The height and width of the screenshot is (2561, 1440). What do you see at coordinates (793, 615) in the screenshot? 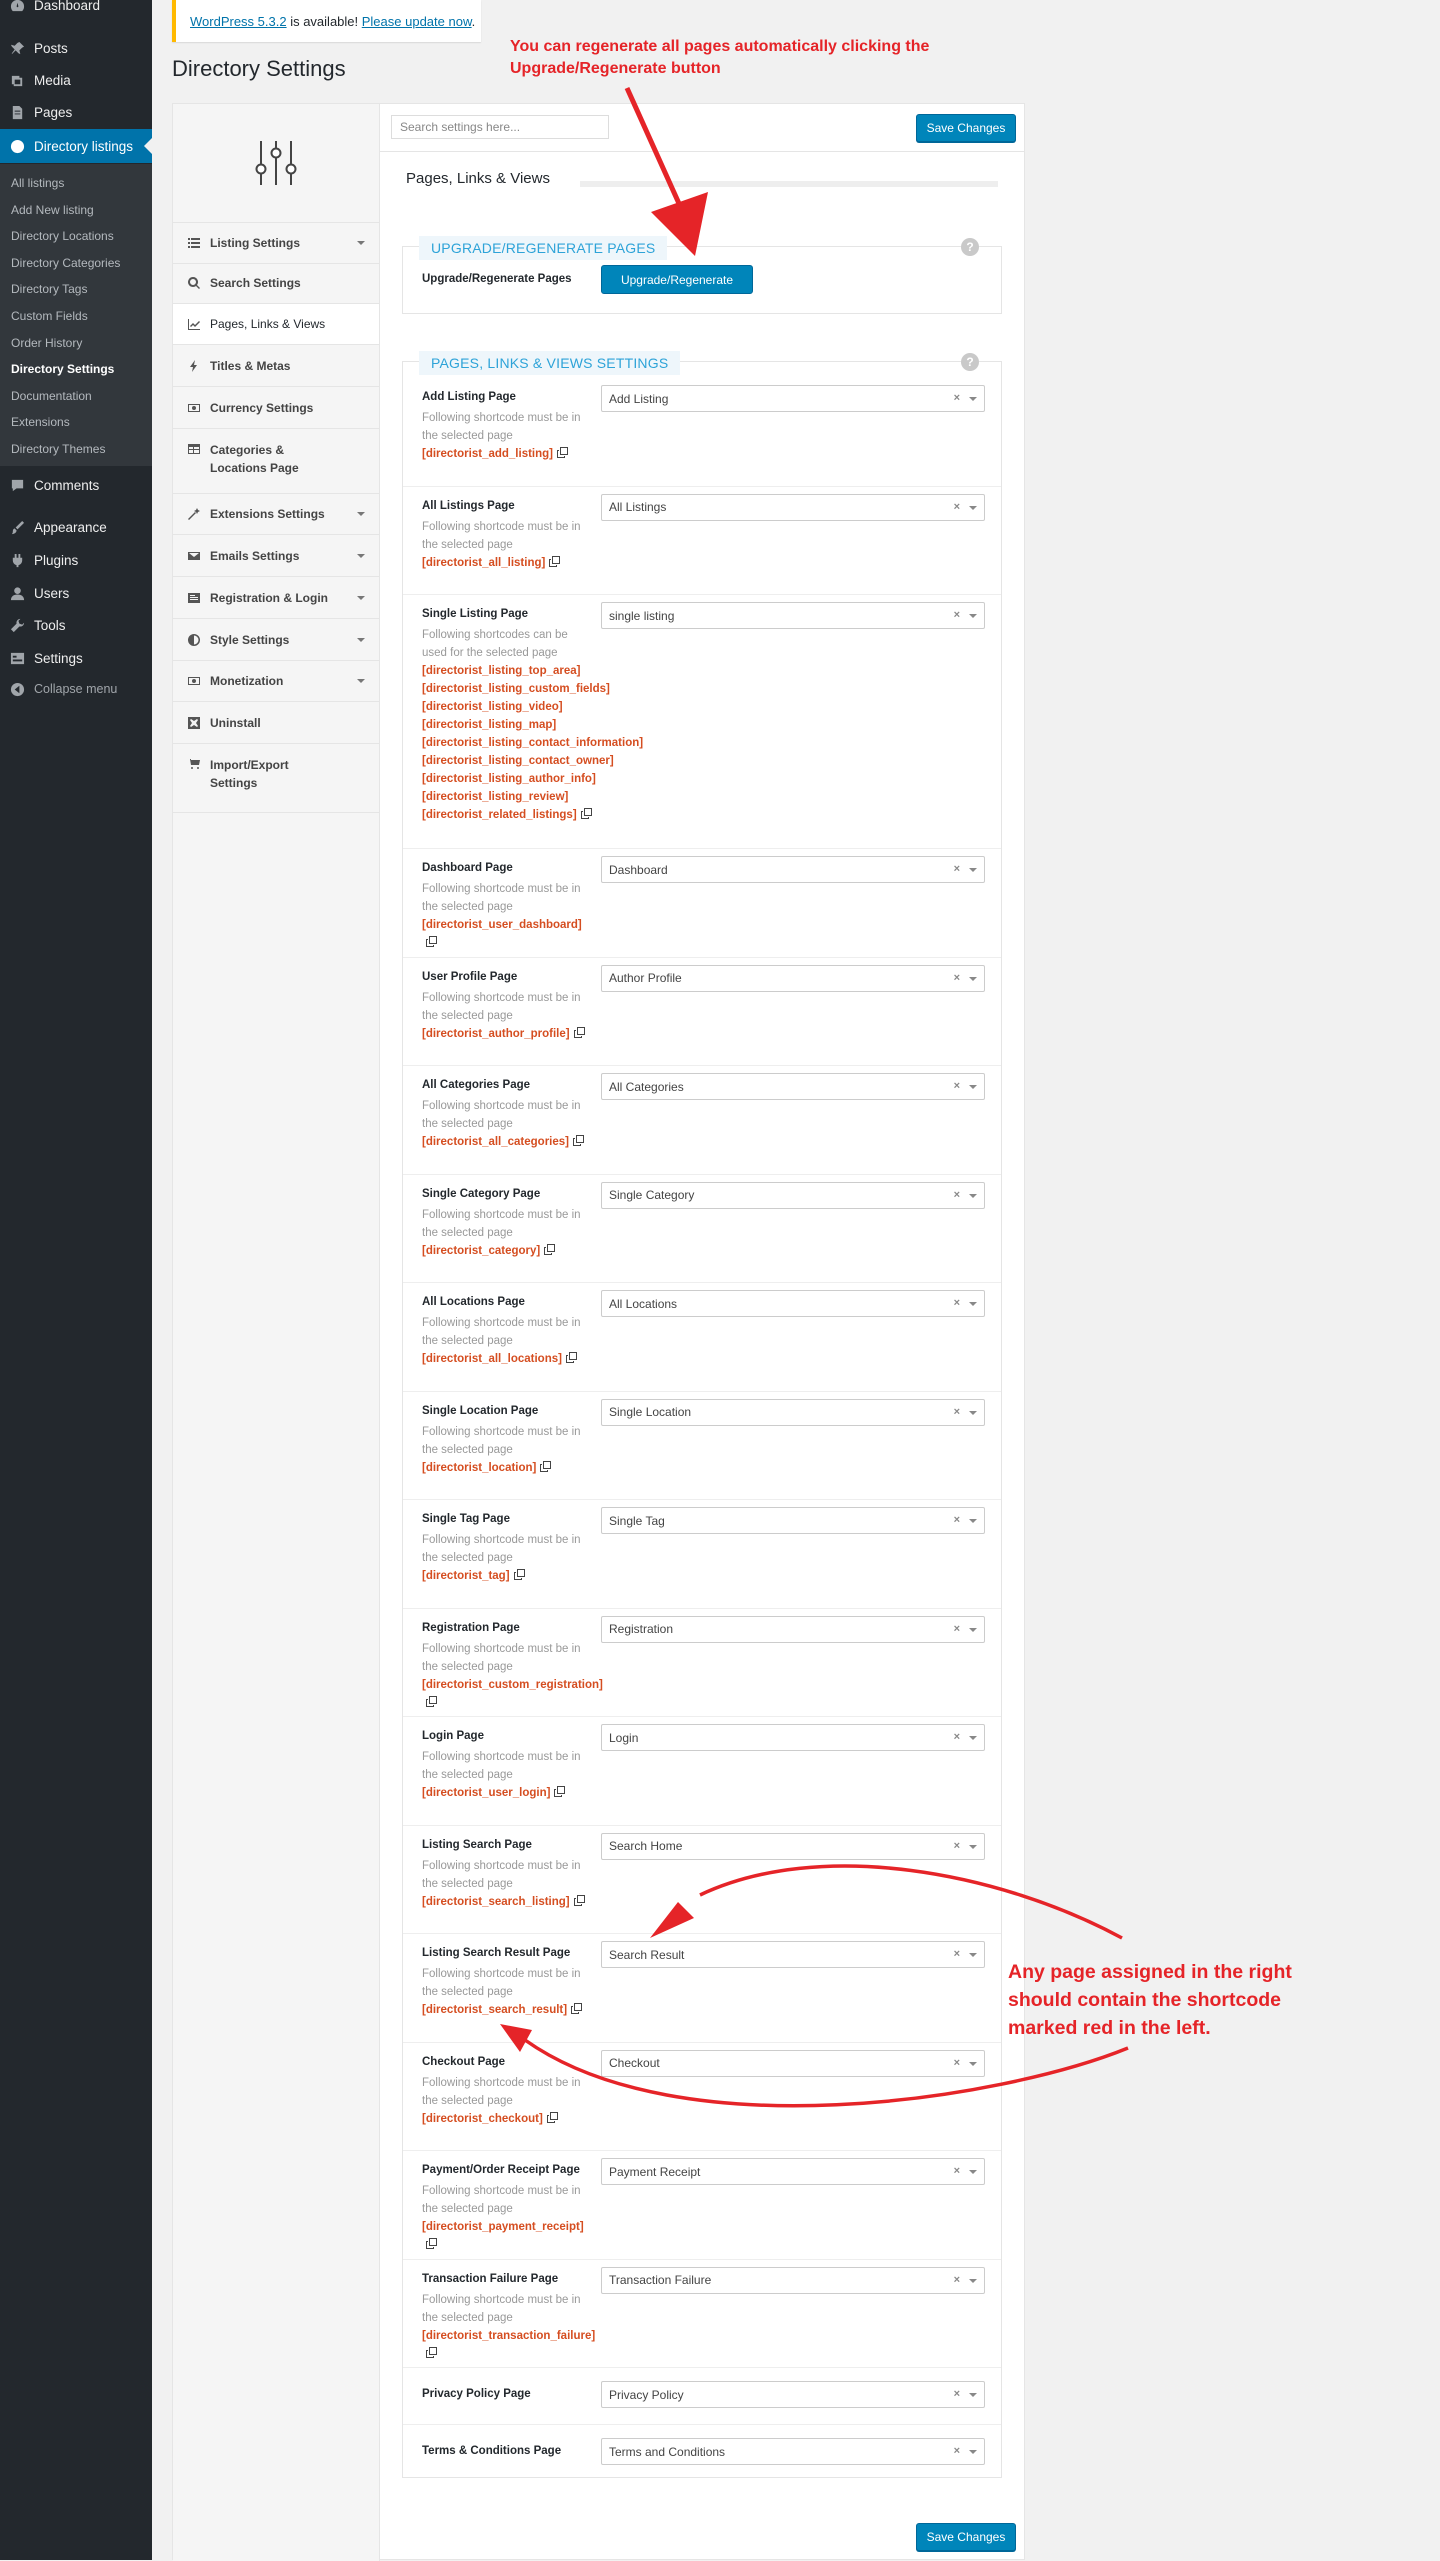
I see `page-select: single listing ×` at bounding box center [793, 615].